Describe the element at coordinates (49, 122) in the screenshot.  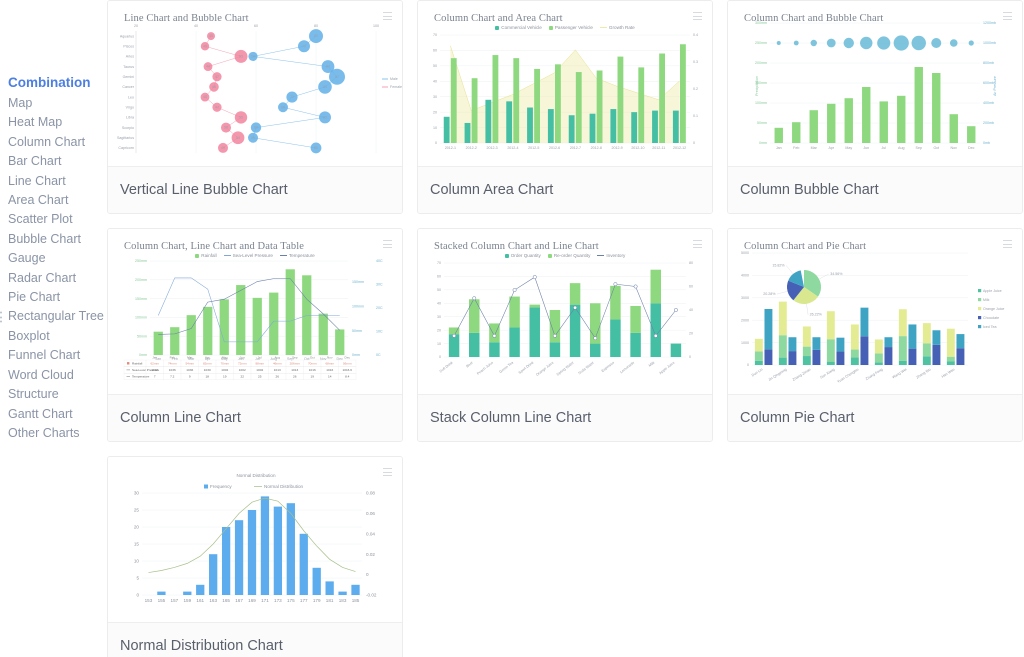
I see `sidebar-item-heat-map: Heat Map` at that location.